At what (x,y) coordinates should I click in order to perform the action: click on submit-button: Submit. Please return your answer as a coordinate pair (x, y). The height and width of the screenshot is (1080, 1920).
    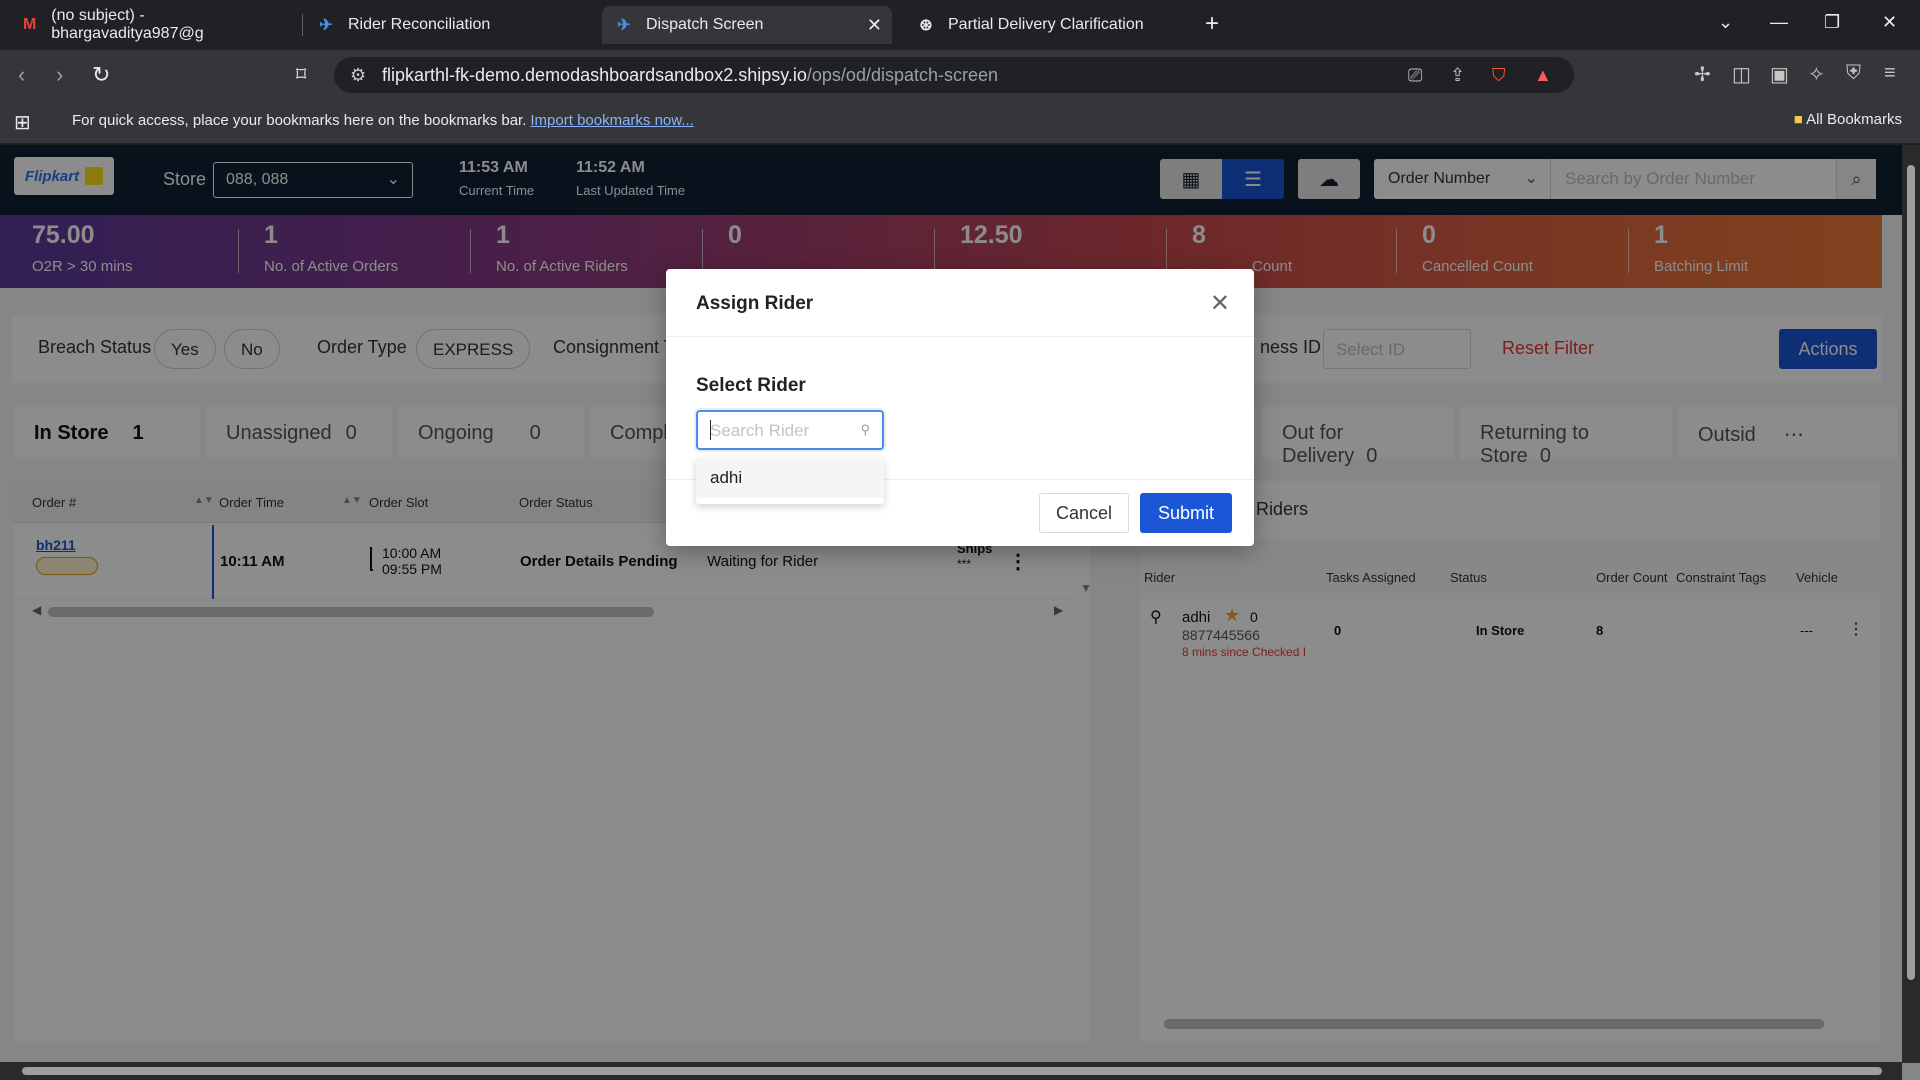
    Looking at the image, I should click on (1186, 513).